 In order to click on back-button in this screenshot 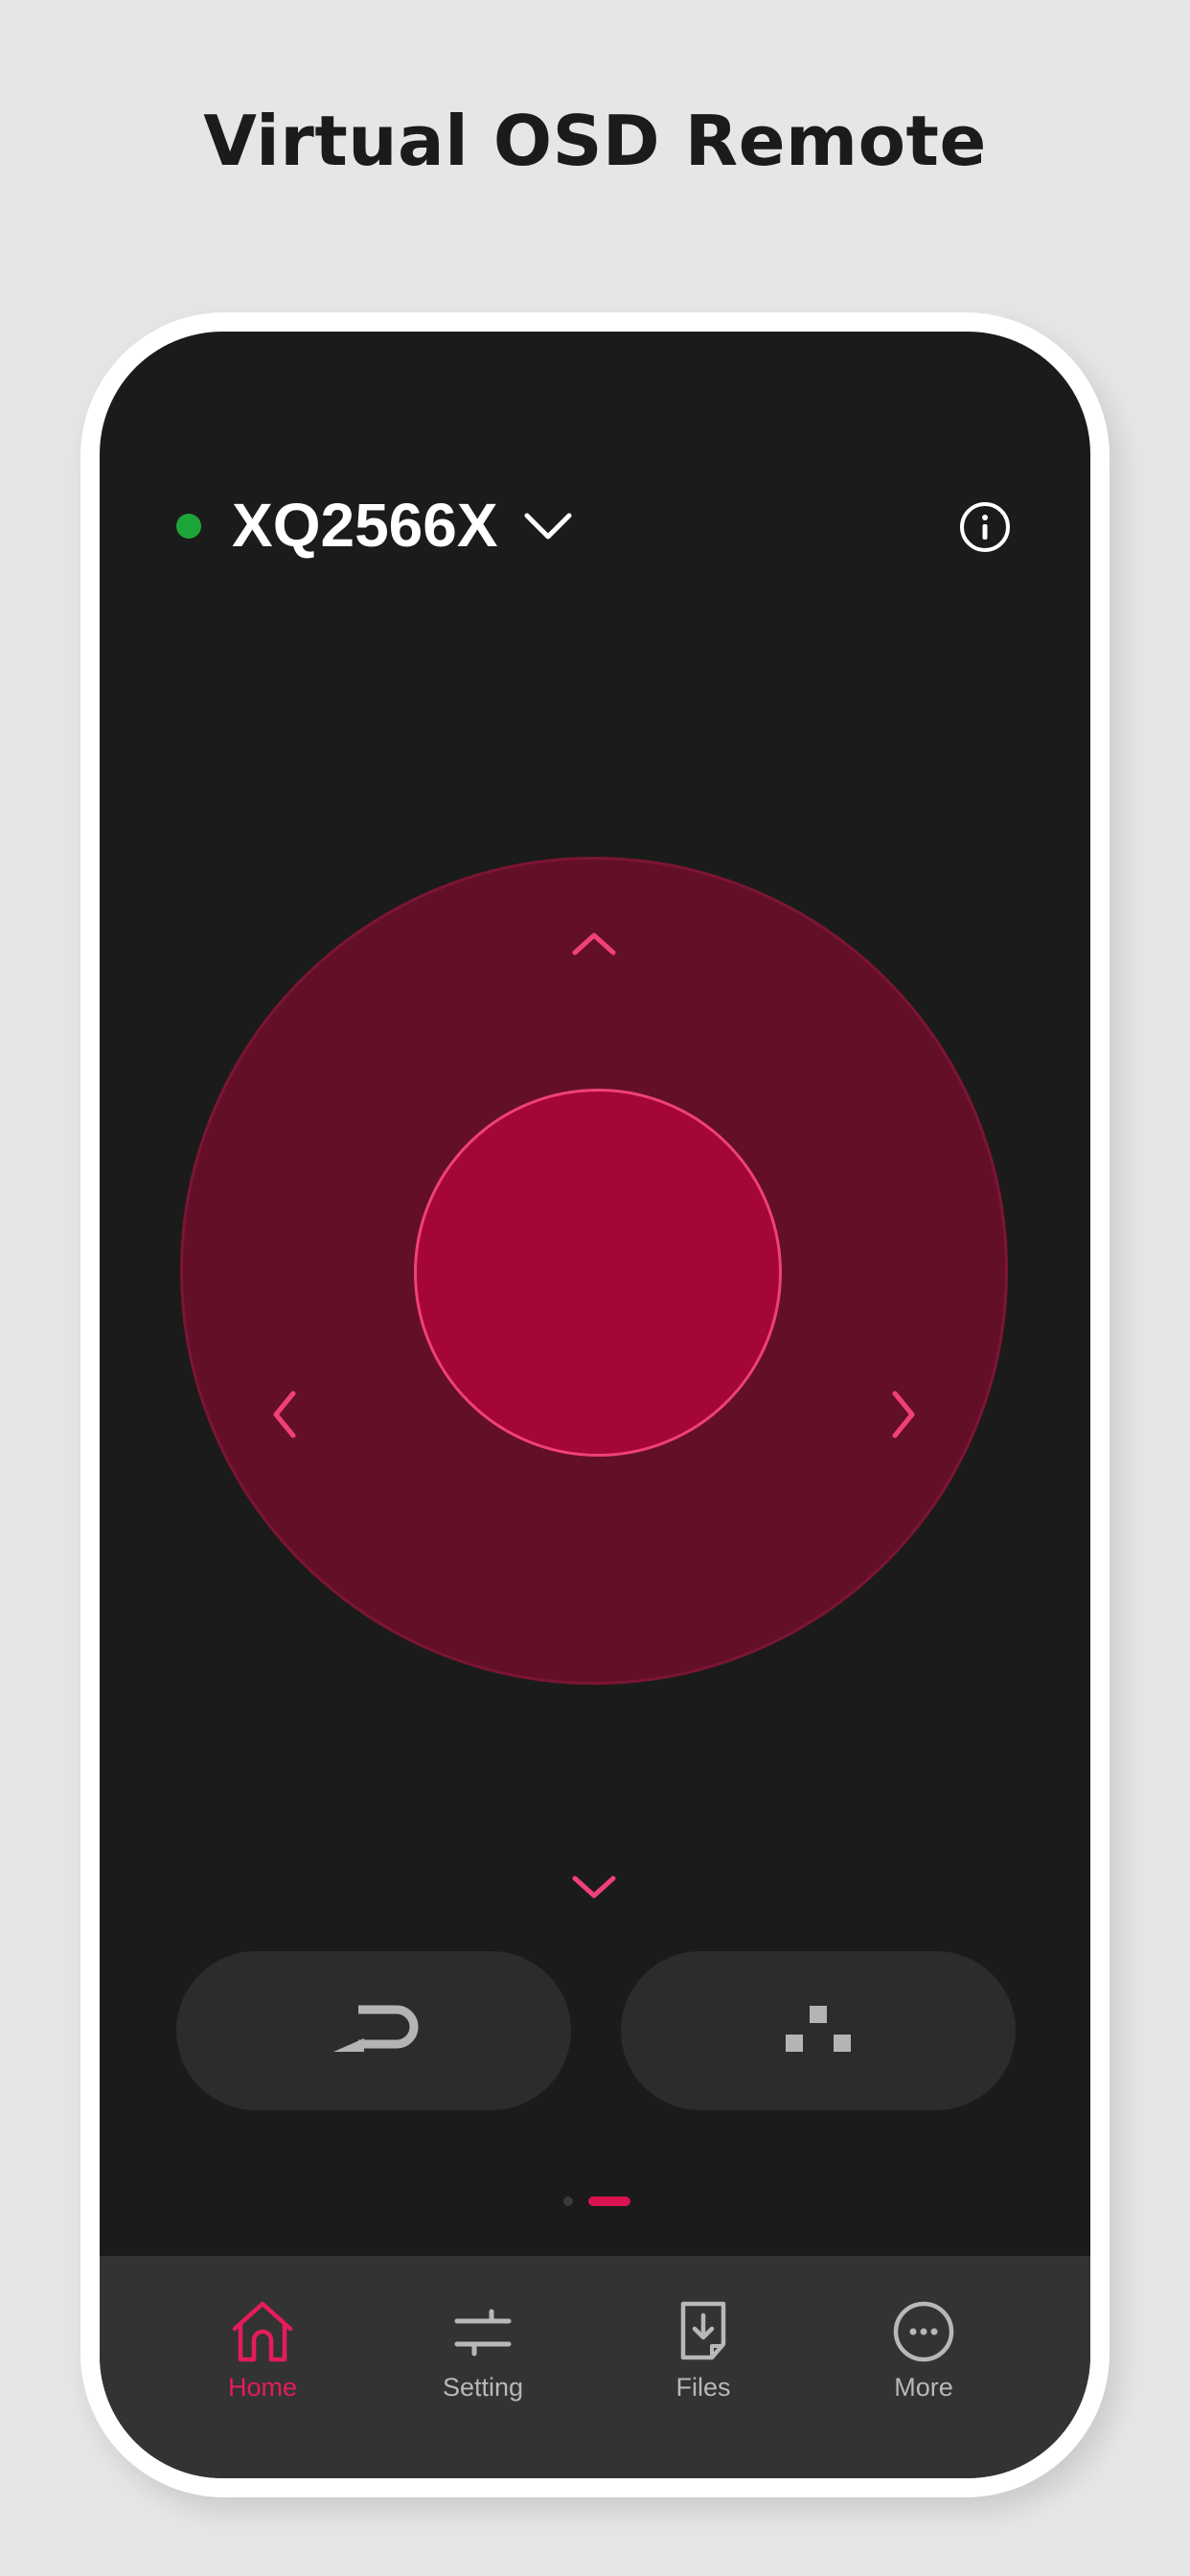, I will do `click(374, 2030)`.